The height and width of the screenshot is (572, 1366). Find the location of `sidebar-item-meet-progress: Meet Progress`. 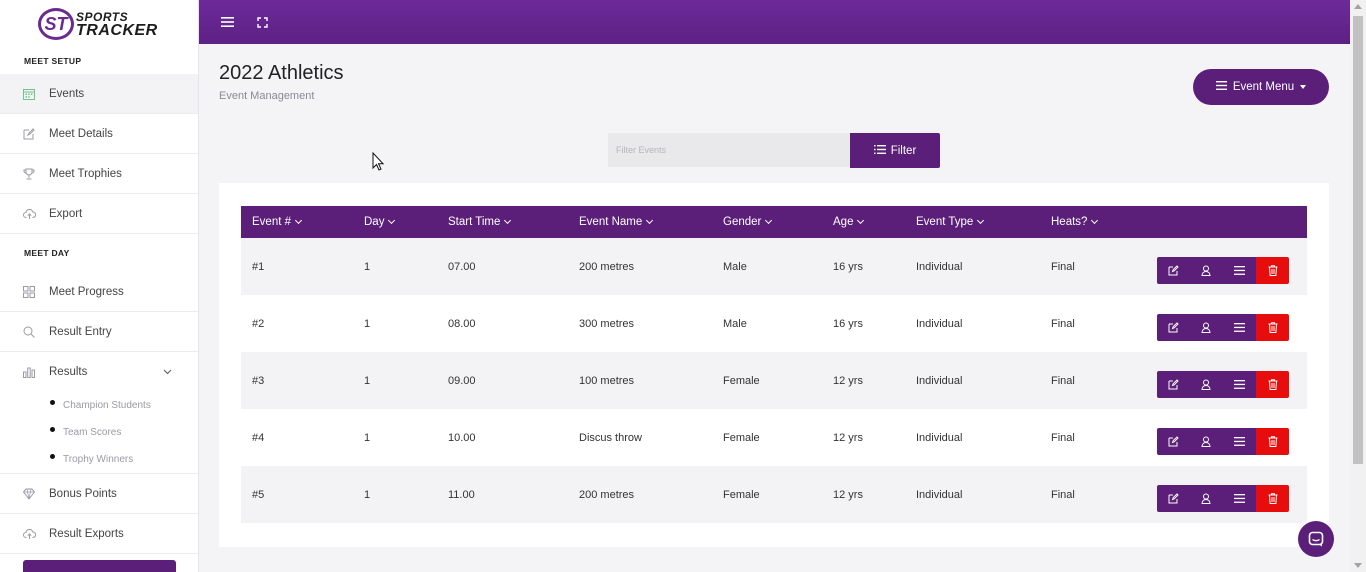

sidebar-item-meet-progress: Meet Progress is located at coordinates (99, 292).